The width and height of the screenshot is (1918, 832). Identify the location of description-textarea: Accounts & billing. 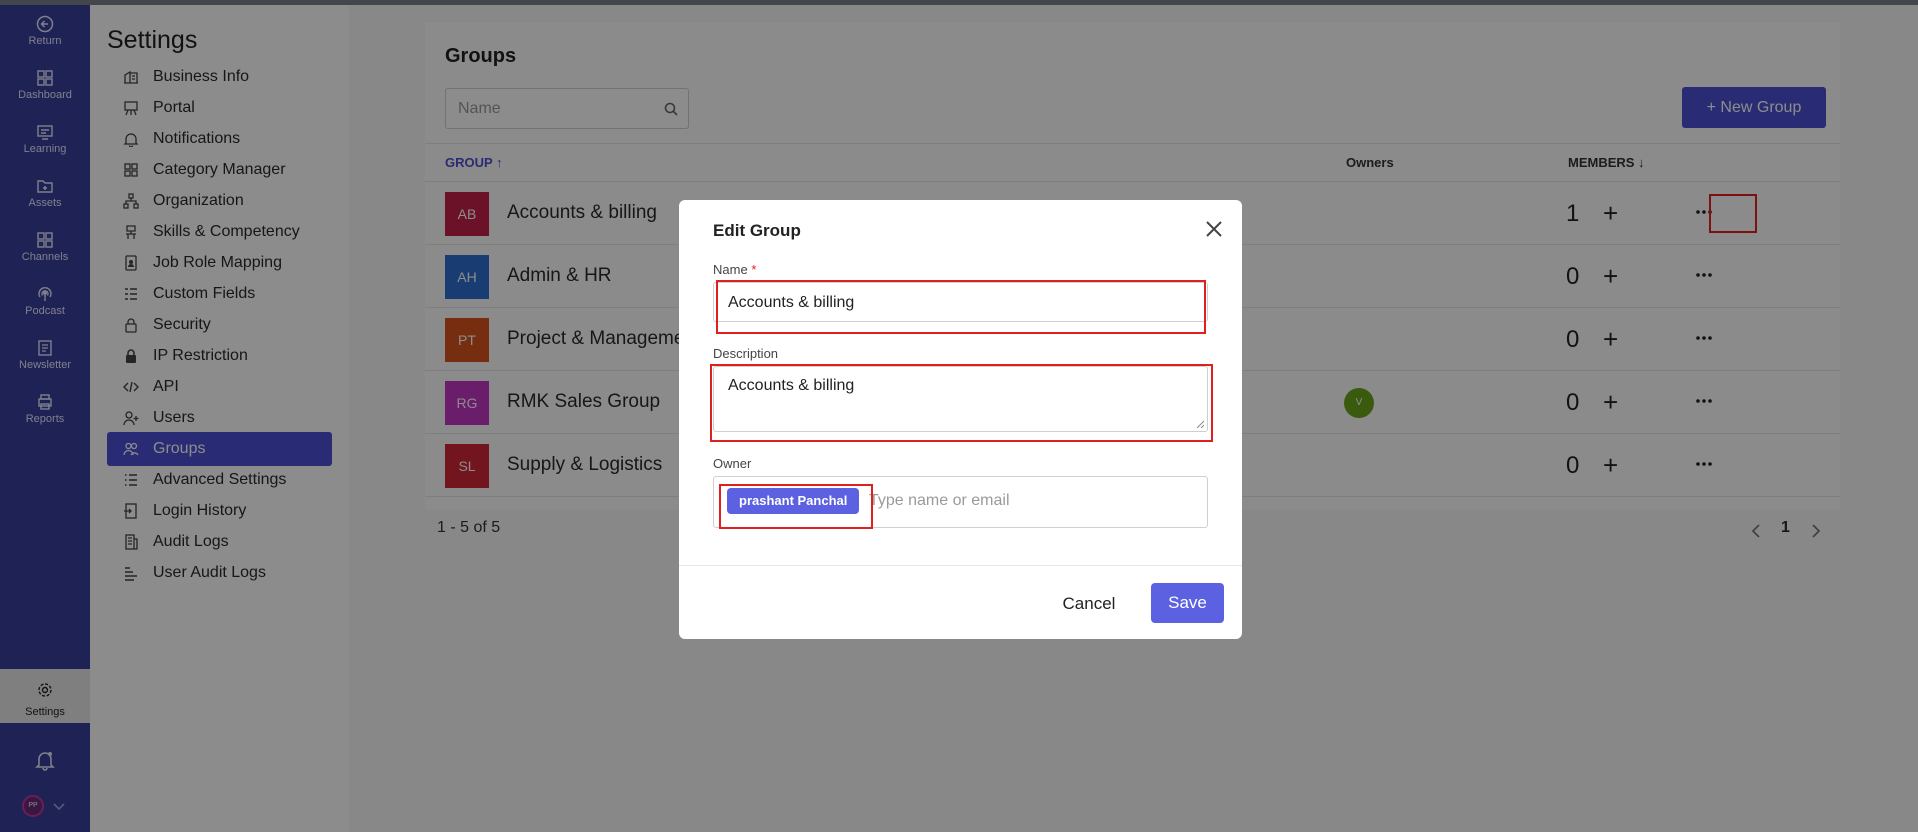
(960, 401).